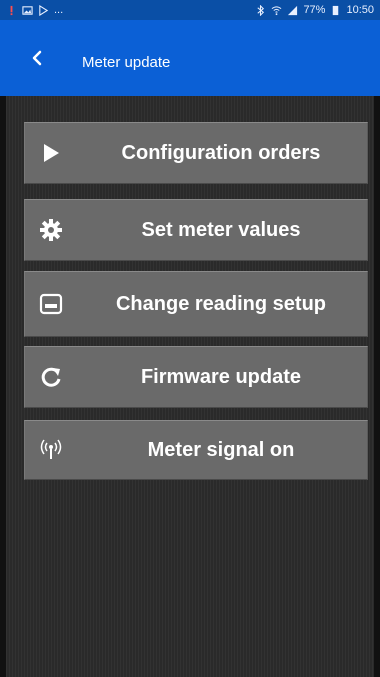 Image resolution: width=380 pixels, height=677 pixels. I want to click on change-reading-setup-button: Change reading setup, so click(196, 304).